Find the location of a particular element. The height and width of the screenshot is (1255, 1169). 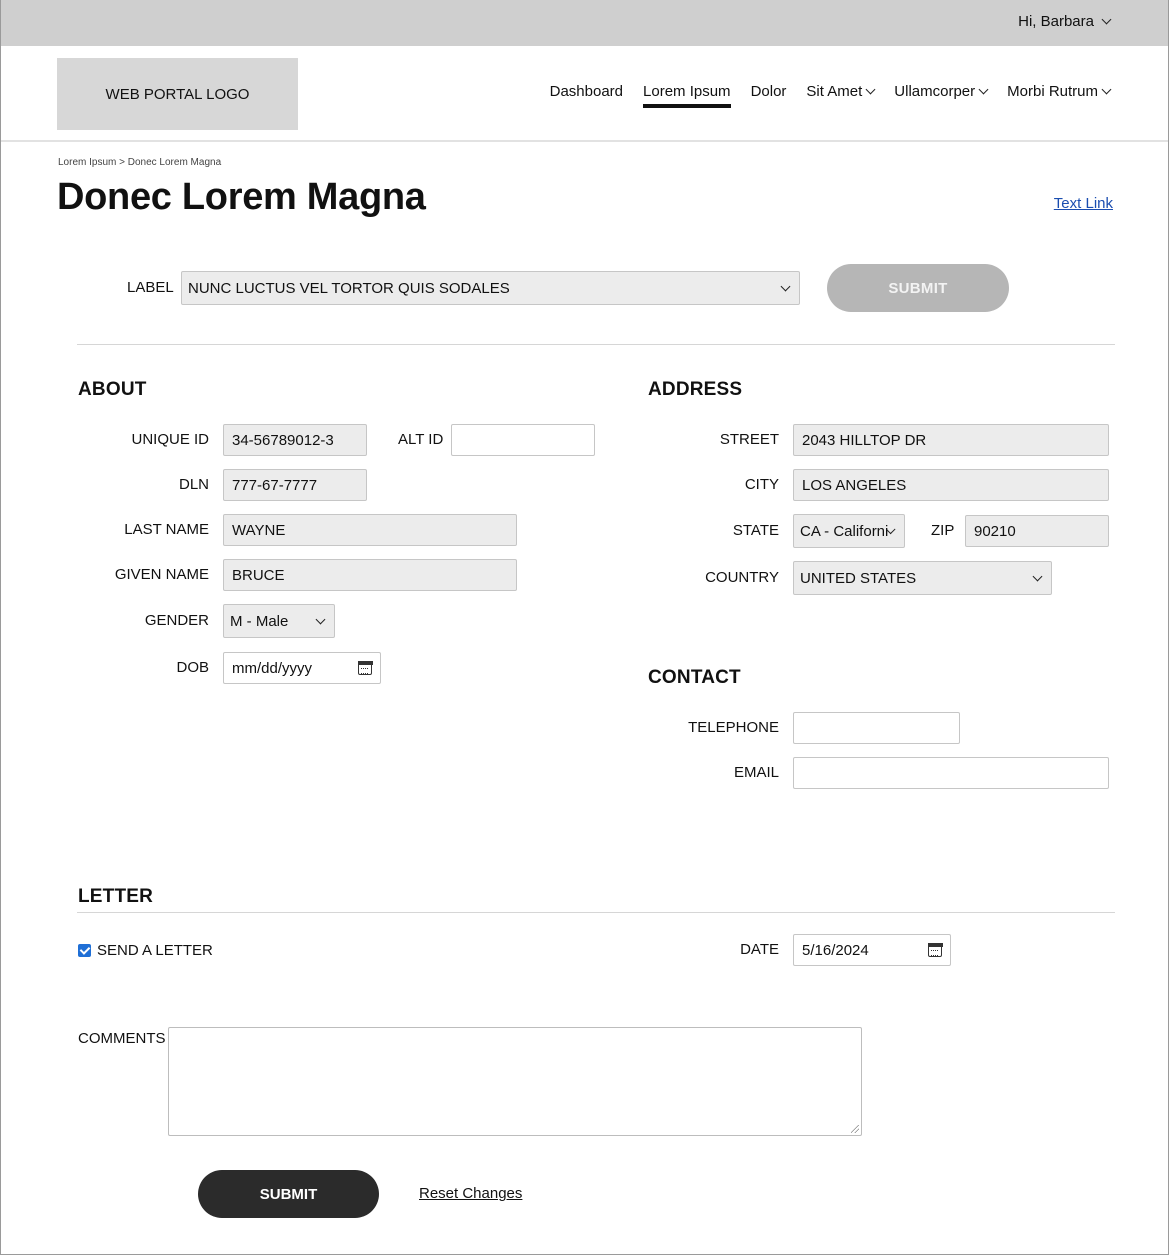

letter-date-field: 5/16/2024 is located at coordinates (872, 950).